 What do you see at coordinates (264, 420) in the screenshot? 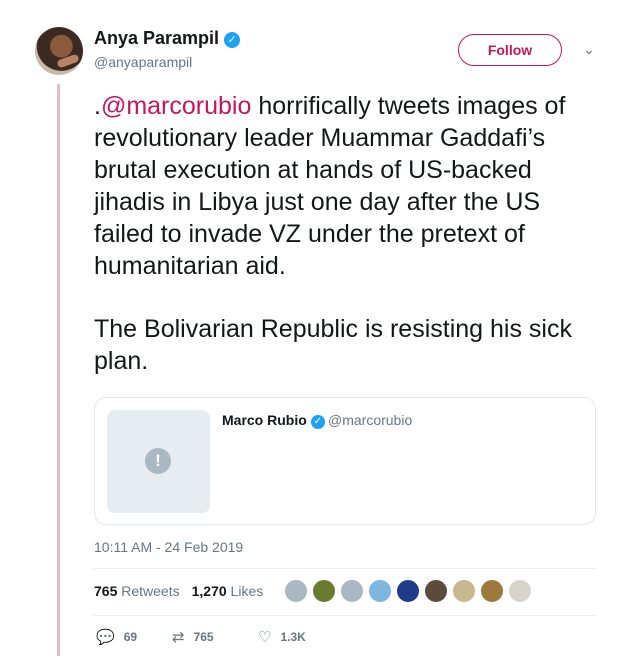
I see `quoted-author-name-text: Marco Rubio` at bounding box center [264, 420].